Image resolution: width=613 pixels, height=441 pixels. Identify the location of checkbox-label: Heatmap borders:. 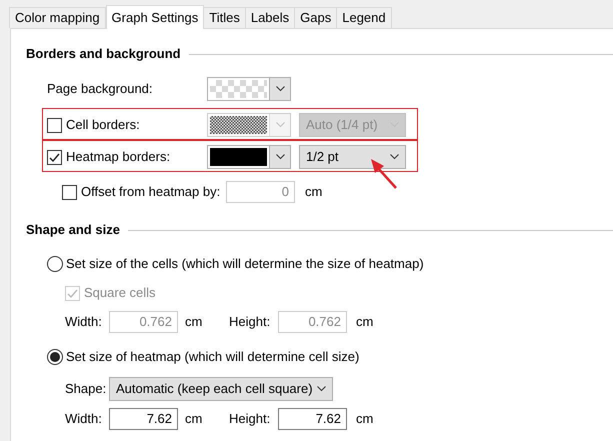
(118, 157).